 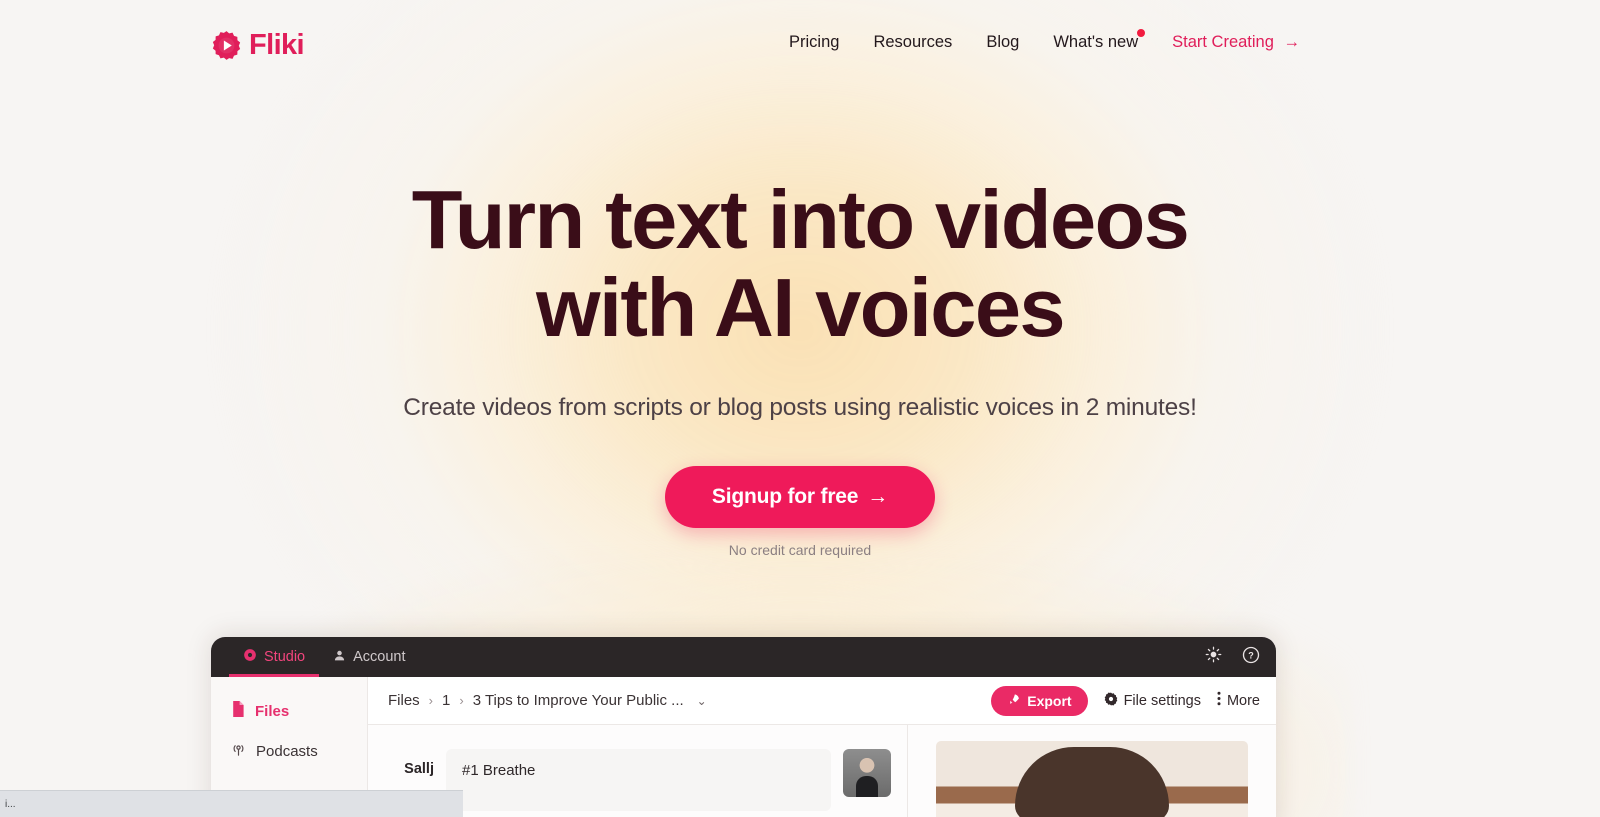 What do you see at coordinates (912, 42) in the screenshot?
I see `nav-item-resources: Resources` at bounding box center [912, 42].